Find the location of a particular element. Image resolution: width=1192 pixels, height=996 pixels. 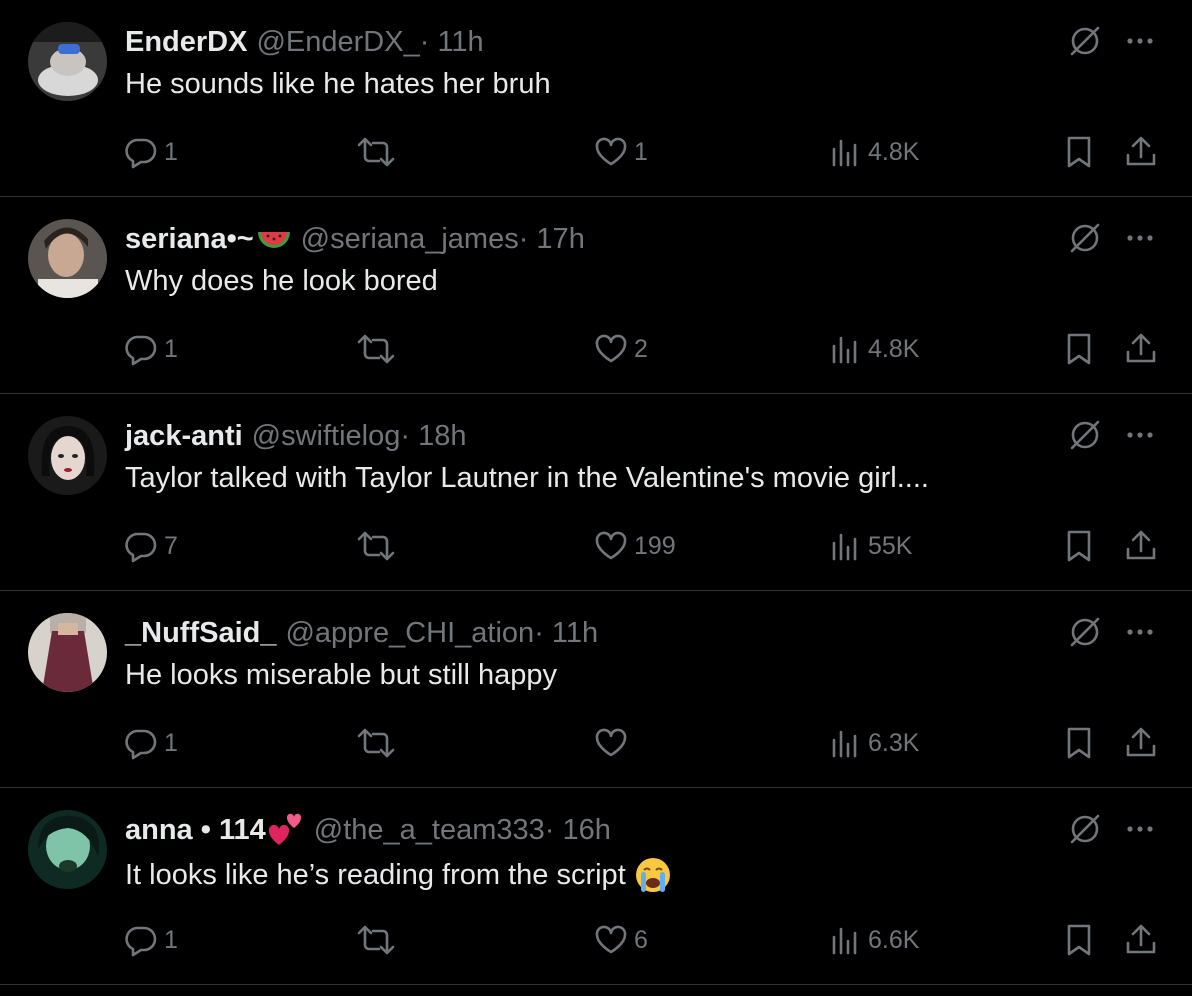

views-button: 6.6K is located at coordinates (873, 940).